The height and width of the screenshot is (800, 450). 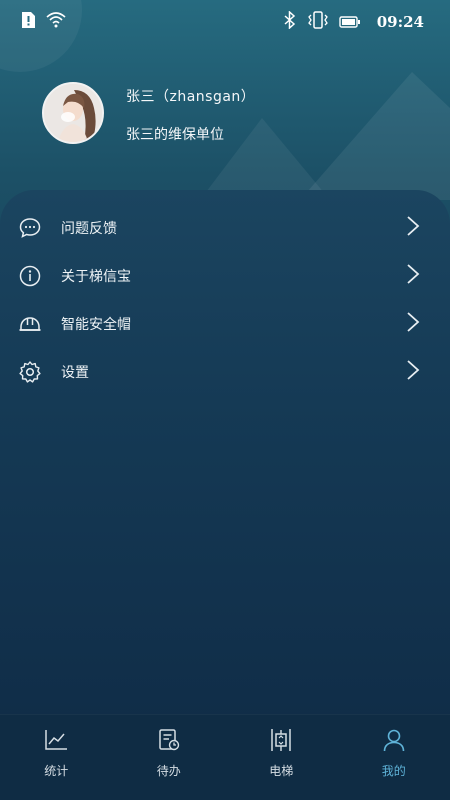 I want to click on gear-icon, so click(x=30, y=372).